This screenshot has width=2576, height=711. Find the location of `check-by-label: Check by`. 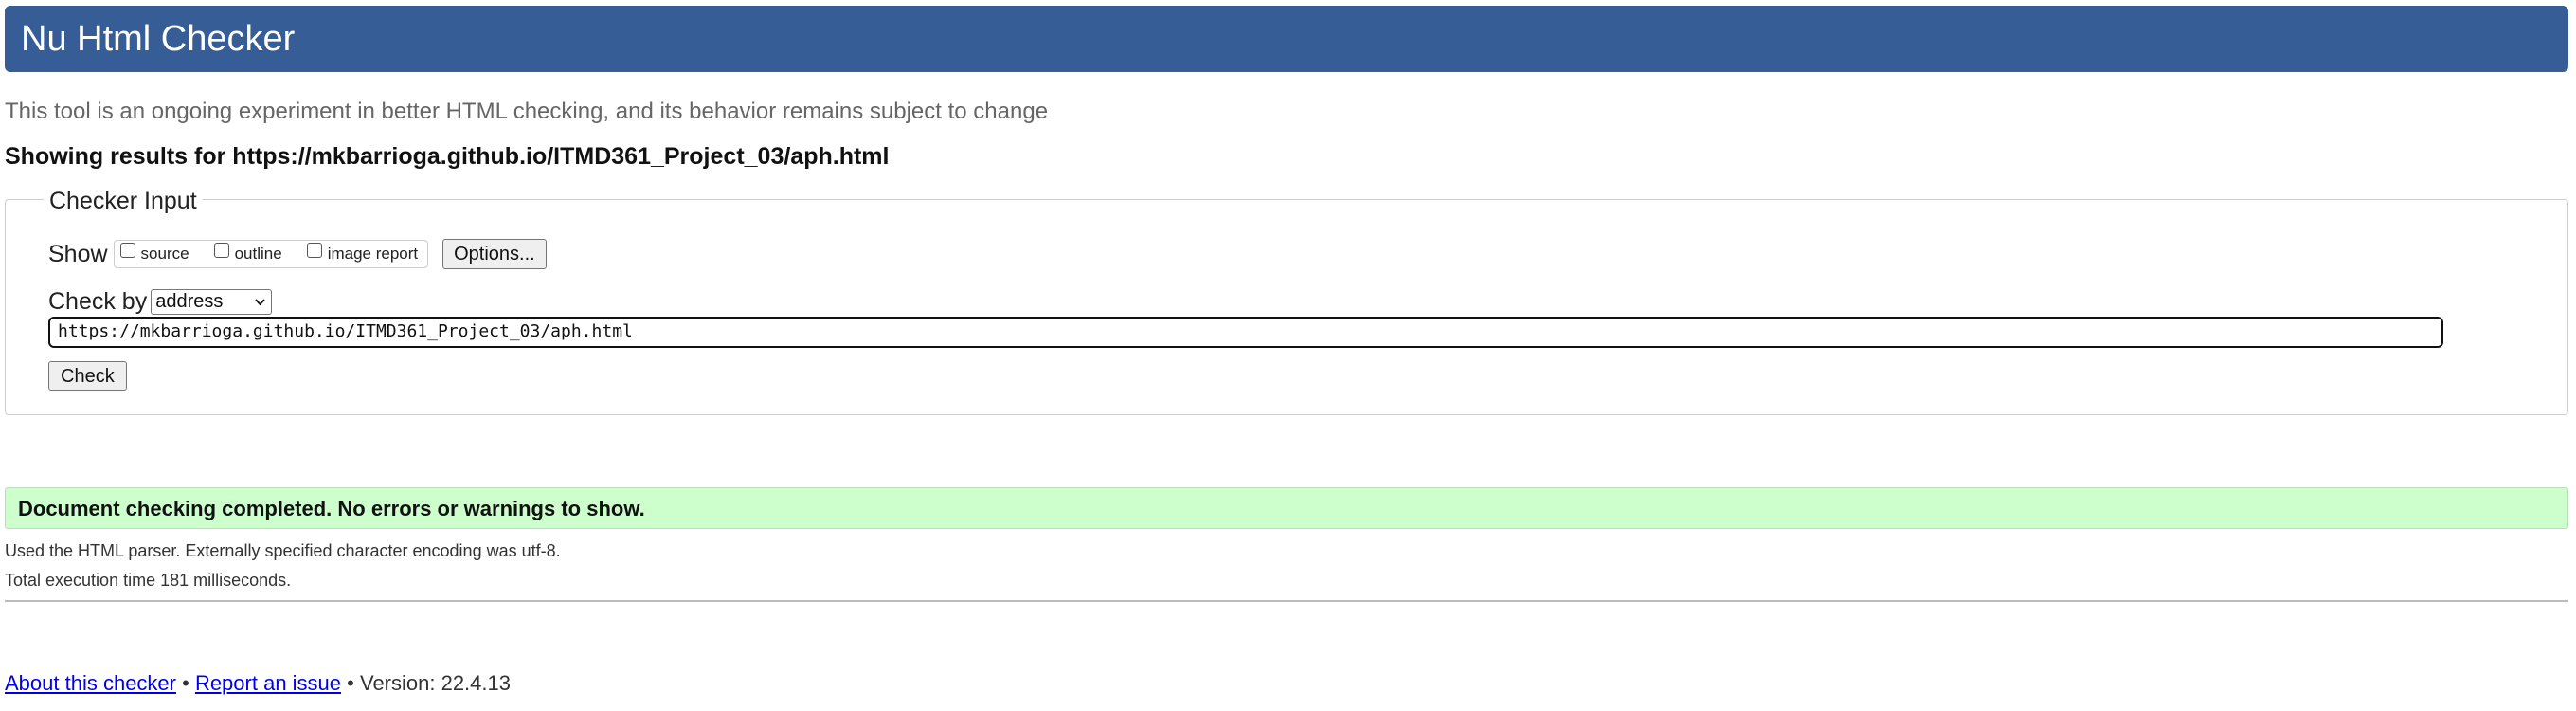

check-by-label: Check by is located at coordinates (98, 301).